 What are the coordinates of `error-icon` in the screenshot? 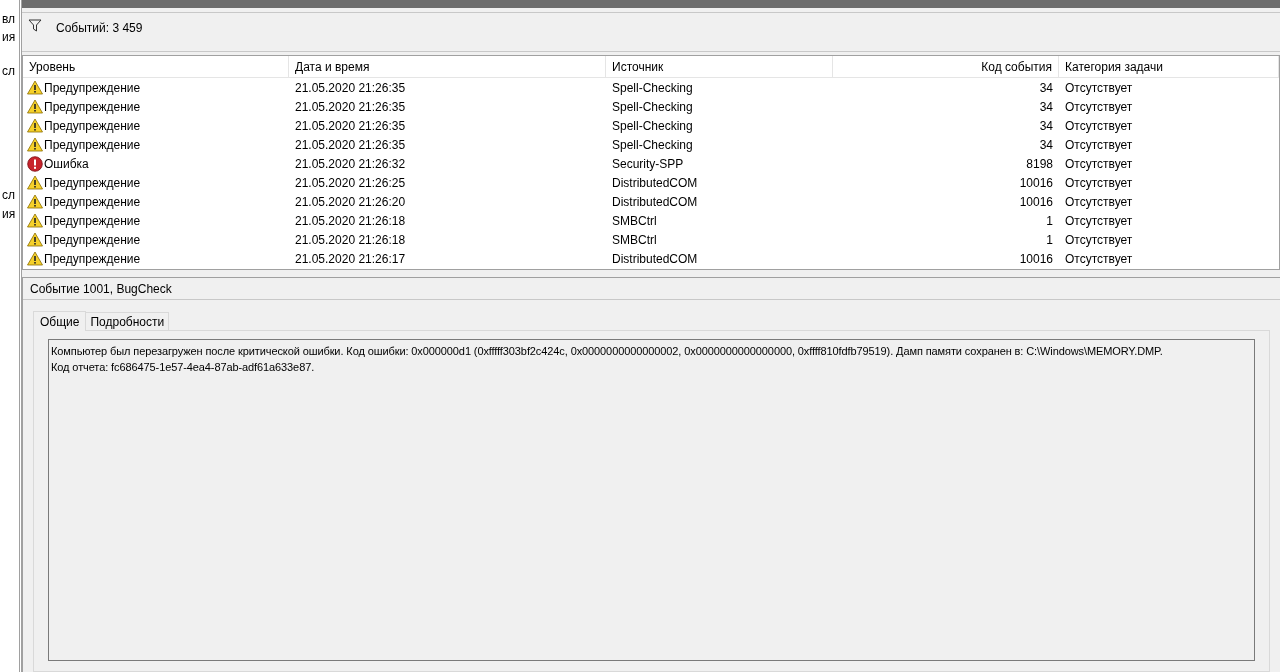 It's located at (35, 163).